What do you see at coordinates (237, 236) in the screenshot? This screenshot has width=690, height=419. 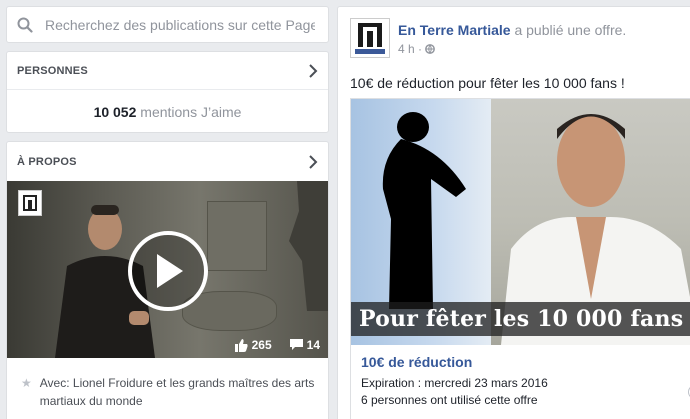 I see `stone-wall` at bounding box center [237, 236].